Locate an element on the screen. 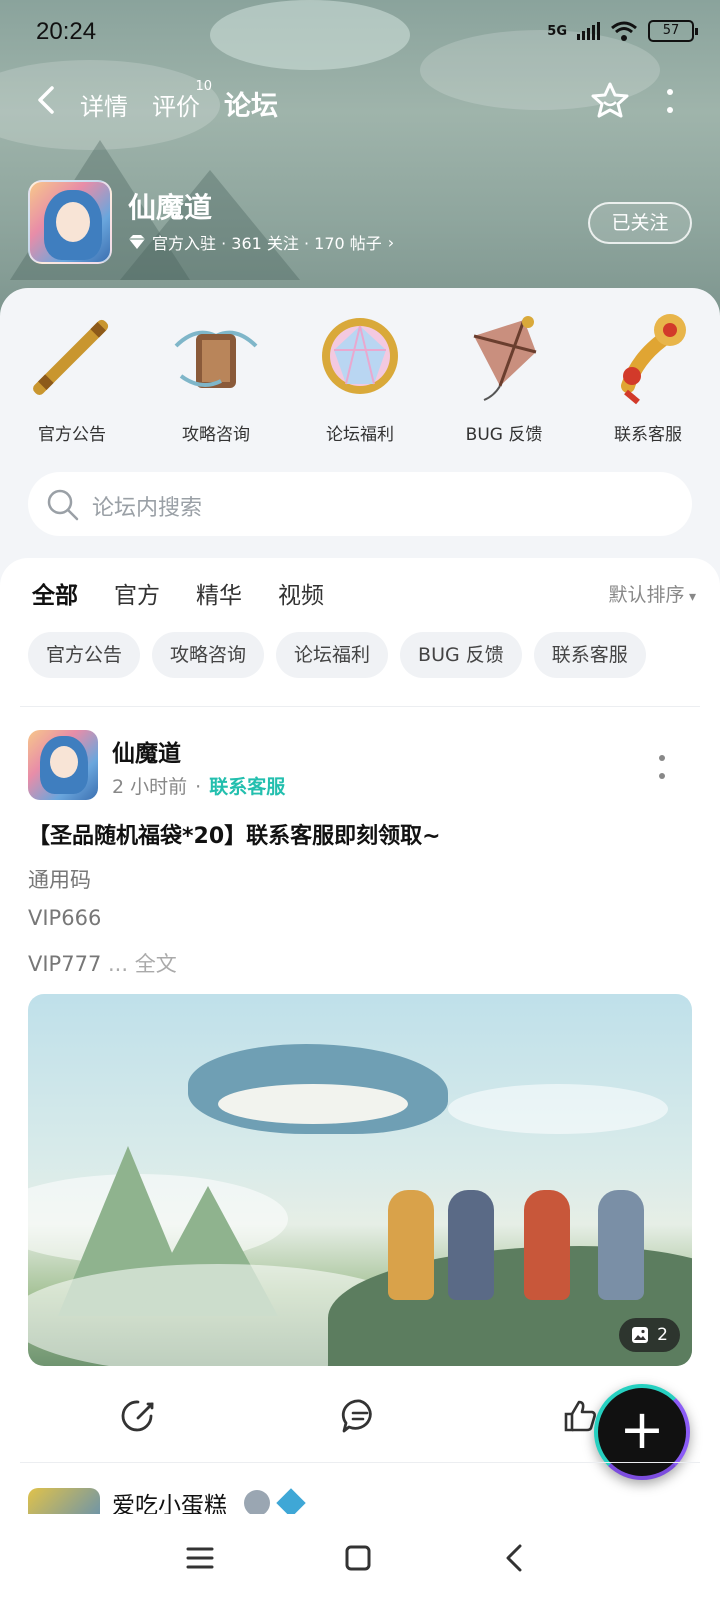 This screenshot has width=720, height=1601. image-count-badge: 2 is located at coordinates (649, 1335).